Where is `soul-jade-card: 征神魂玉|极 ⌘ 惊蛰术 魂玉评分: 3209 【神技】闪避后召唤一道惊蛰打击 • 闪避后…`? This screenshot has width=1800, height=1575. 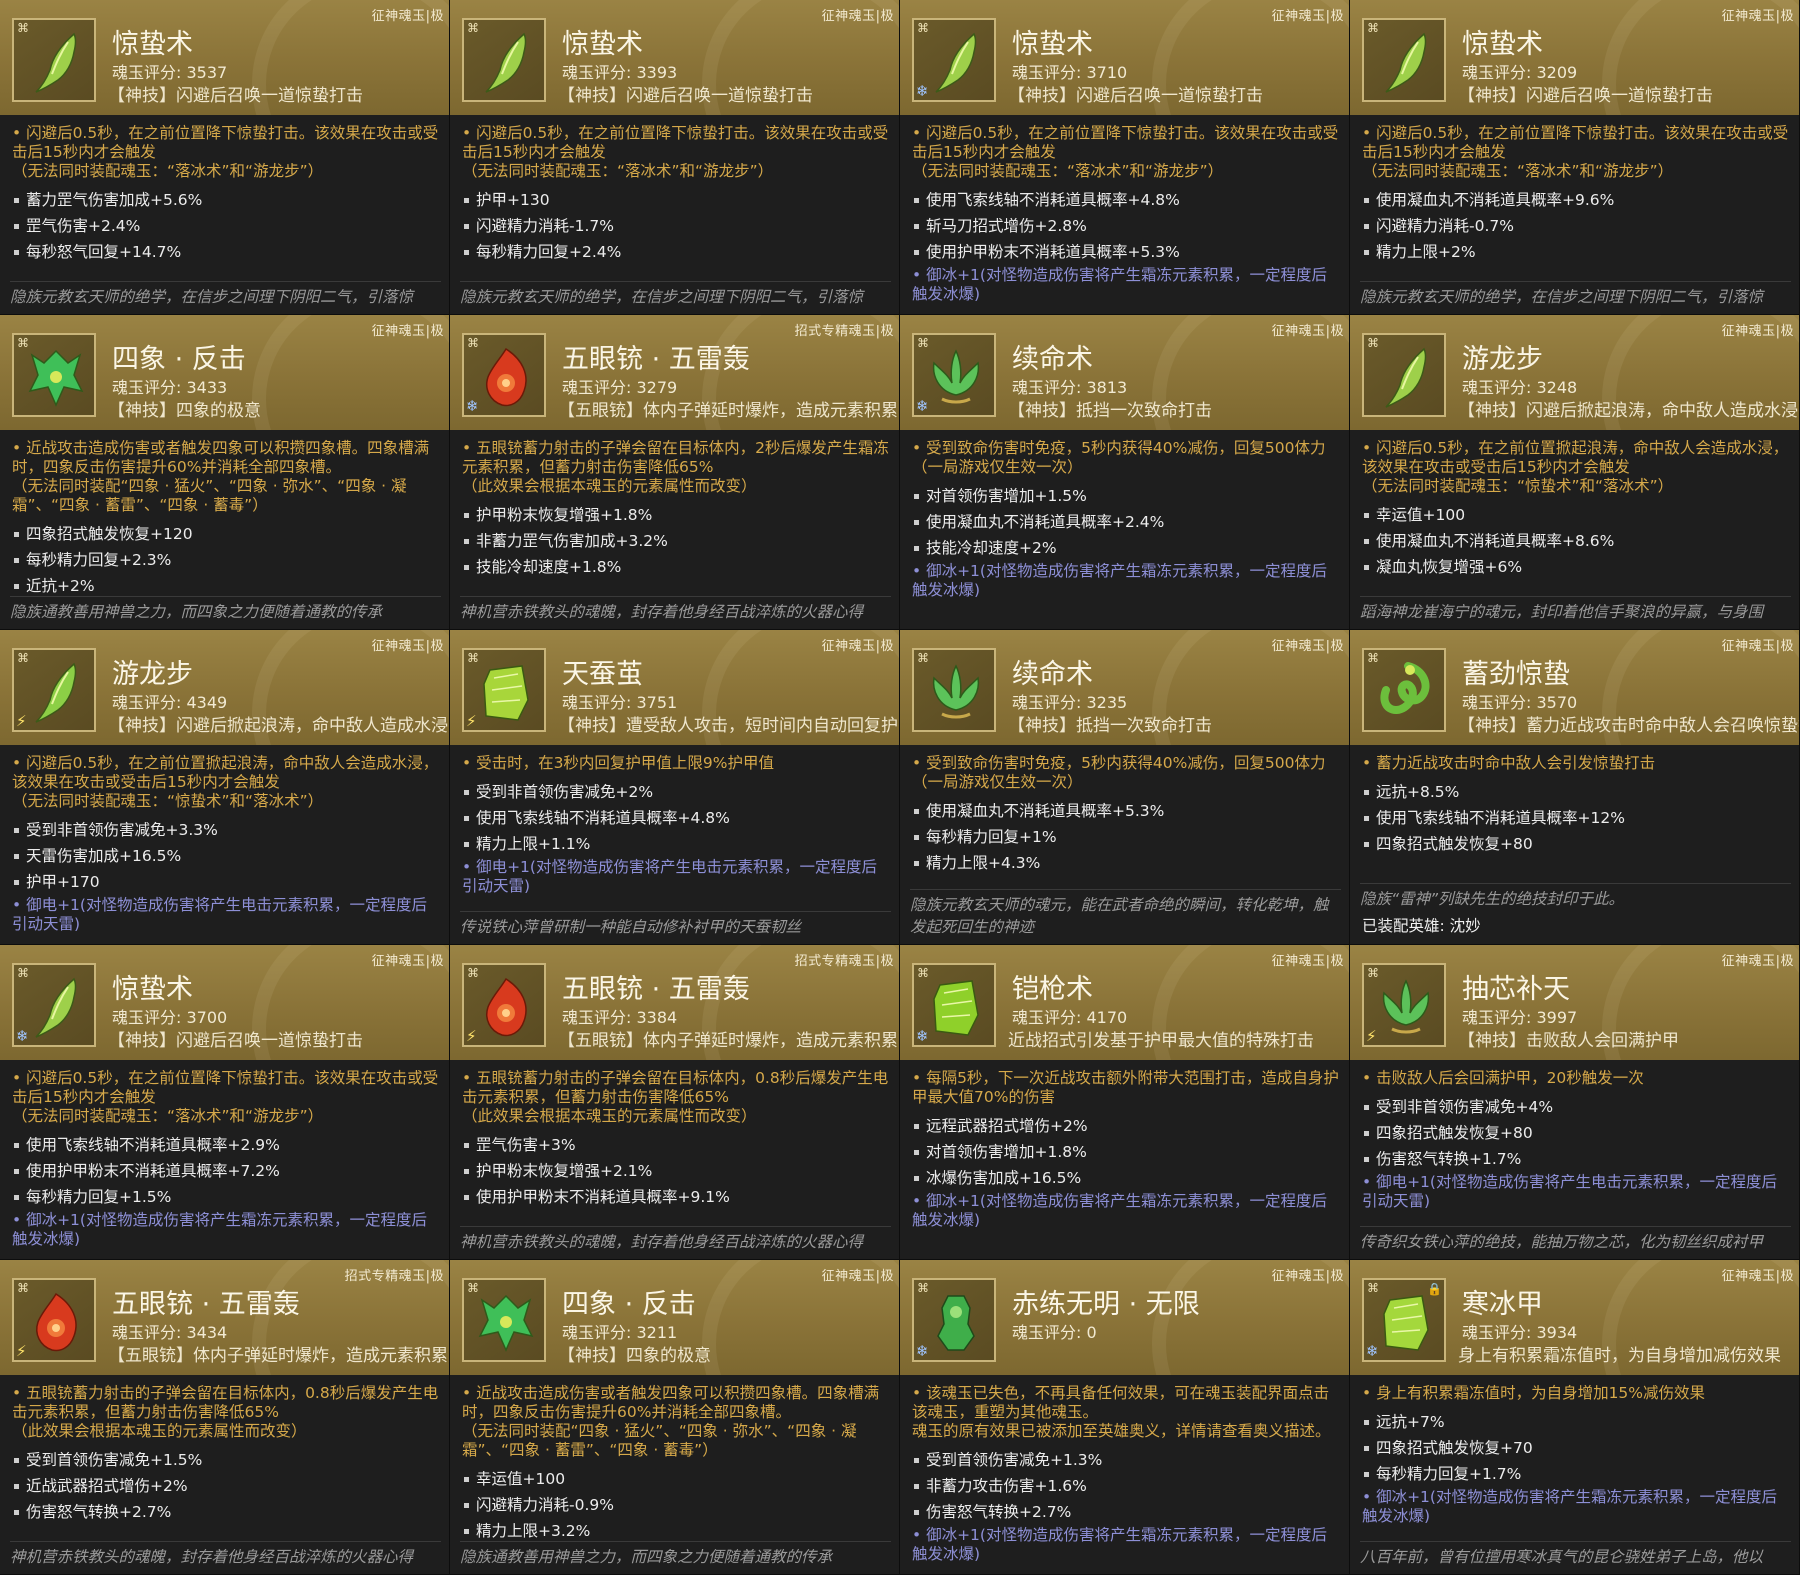
soul-jade-card: 征神魂玉|极 ⌘ 惊蛰术 魂玉评分: 3209 【神技】闪避后召唤一道惊蛰打击 • 闪避后… is located at coordinates (1575, 157).